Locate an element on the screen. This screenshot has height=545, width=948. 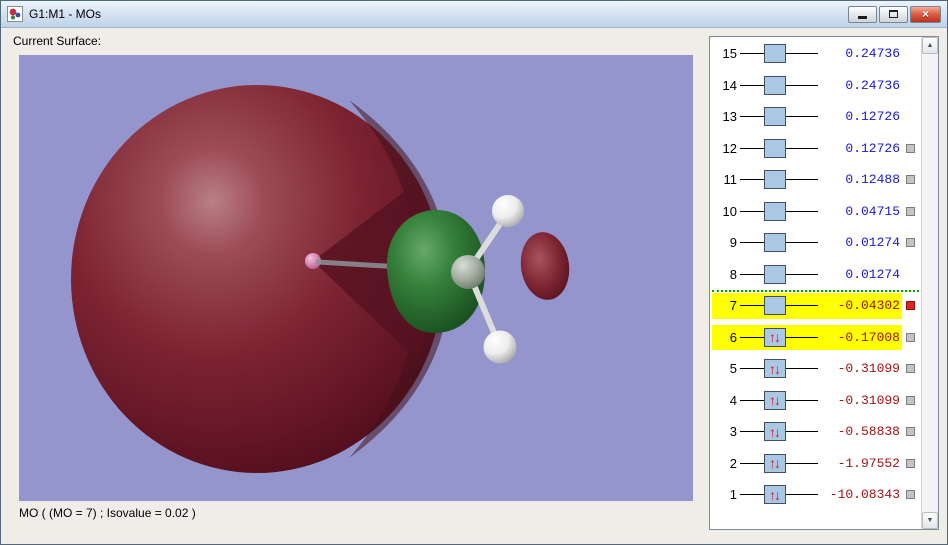
mo-row-5: 5 ↑↓ -0.31099 is located at coordinates (815, 369).